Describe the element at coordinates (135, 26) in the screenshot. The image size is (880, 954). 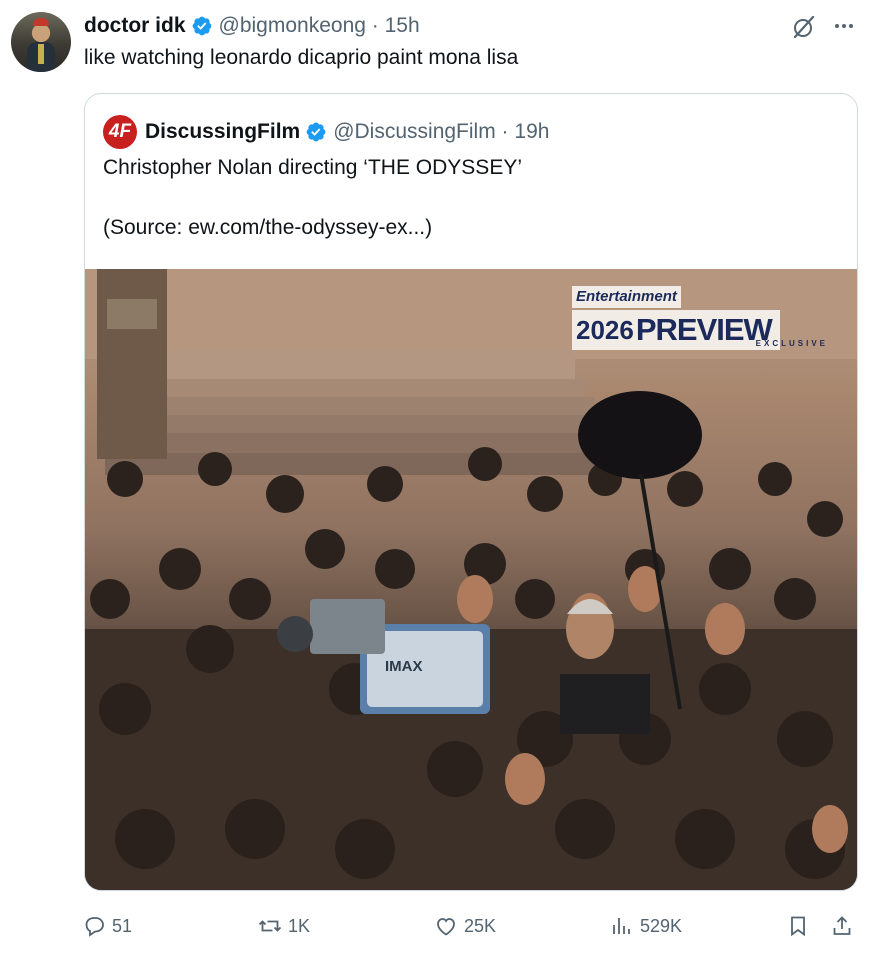
I see `author-display-name: doctor idk` at that location.